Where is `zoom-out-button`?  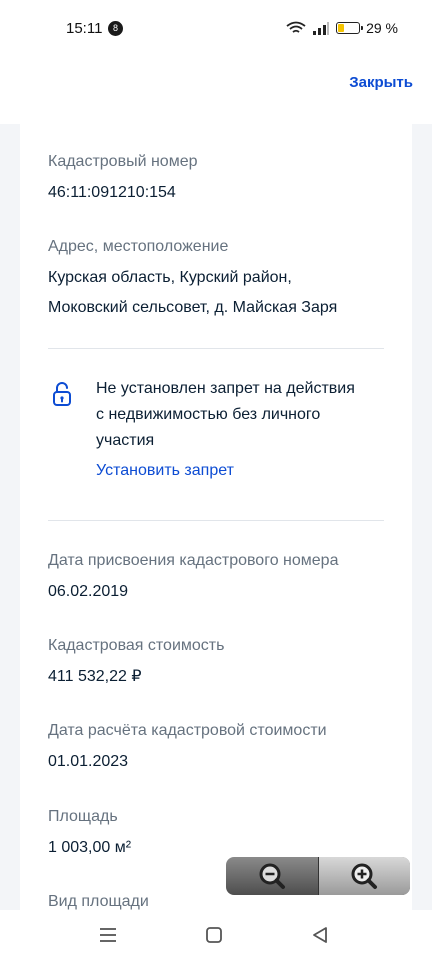 zoom-out-button is located at coordinates (272, 876).